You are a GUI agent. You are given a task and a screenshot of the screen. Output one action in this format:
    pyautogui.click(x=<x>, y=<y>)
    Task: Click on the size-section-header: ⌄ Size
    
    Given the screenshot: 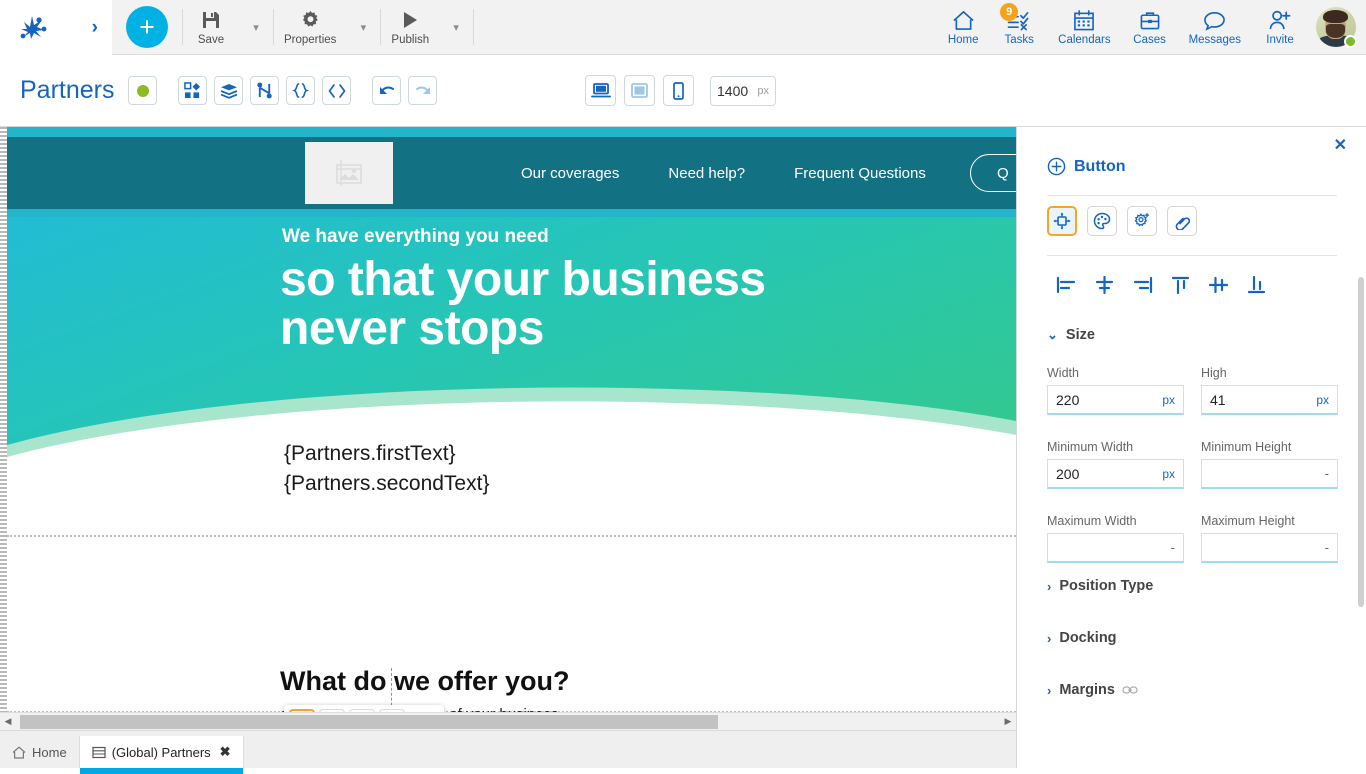 What is the action you would take?
    pyautogui.click(x=1071, y=335)
    